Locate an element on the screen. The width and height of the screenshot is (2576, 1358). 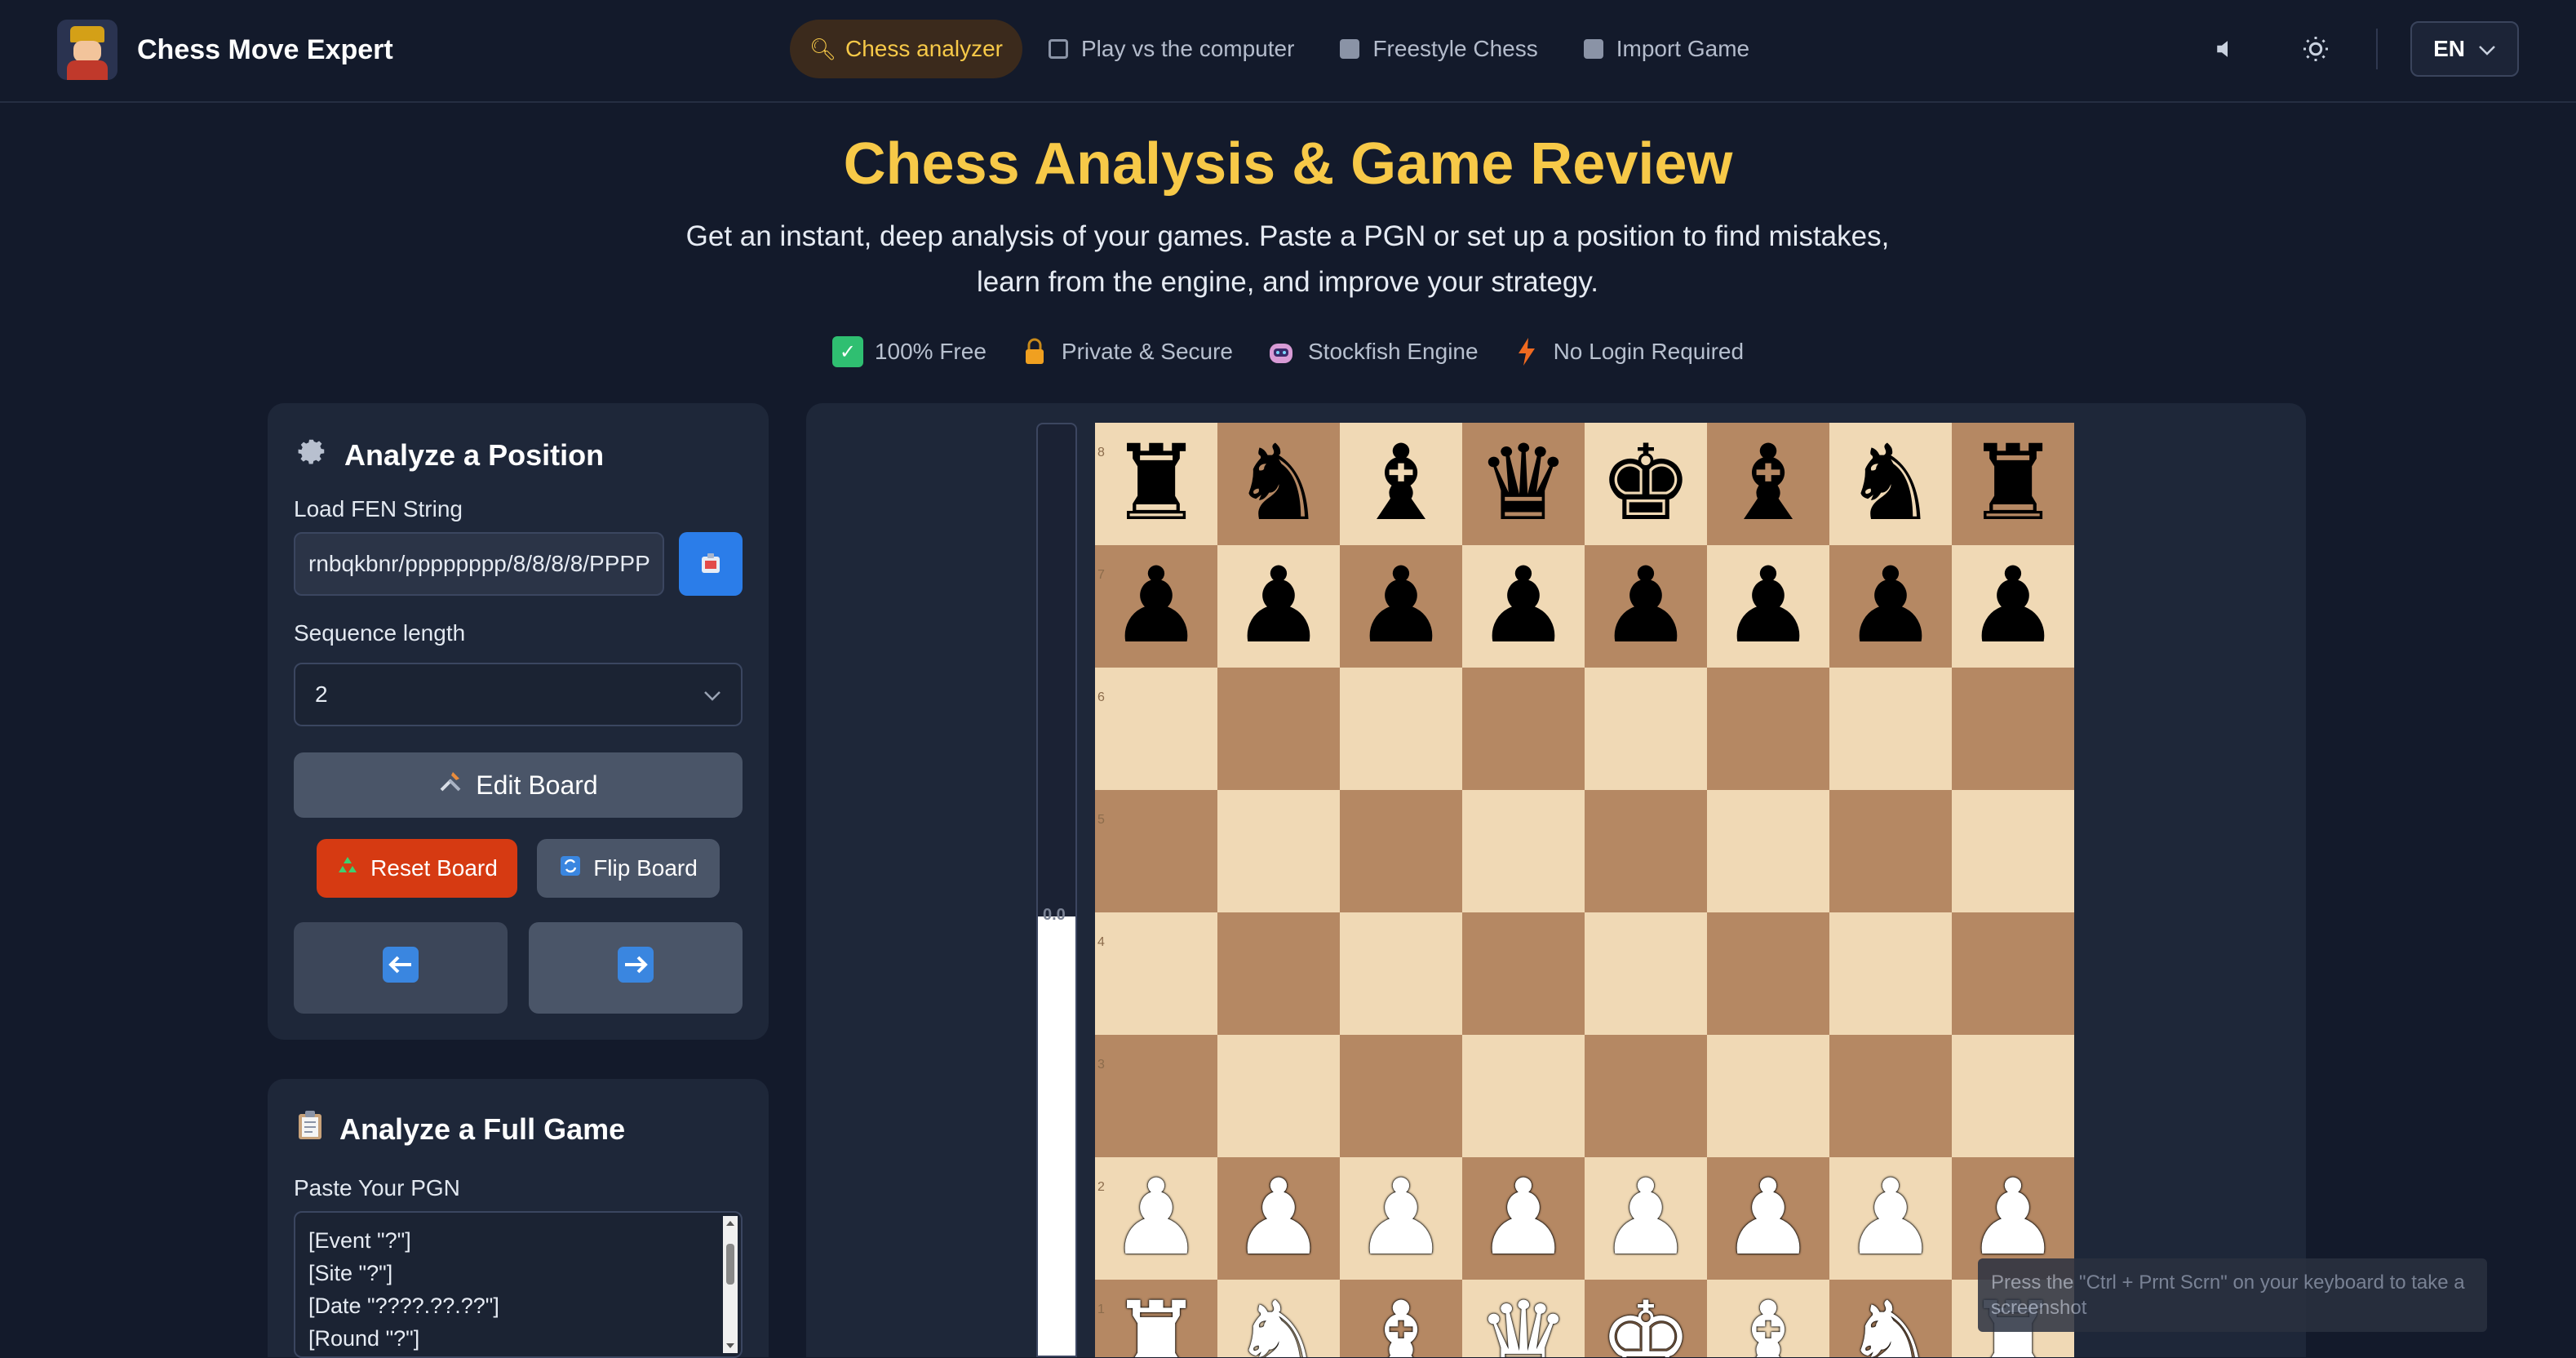
sequence-length-select: 2 is located at coordinates (518, 695).